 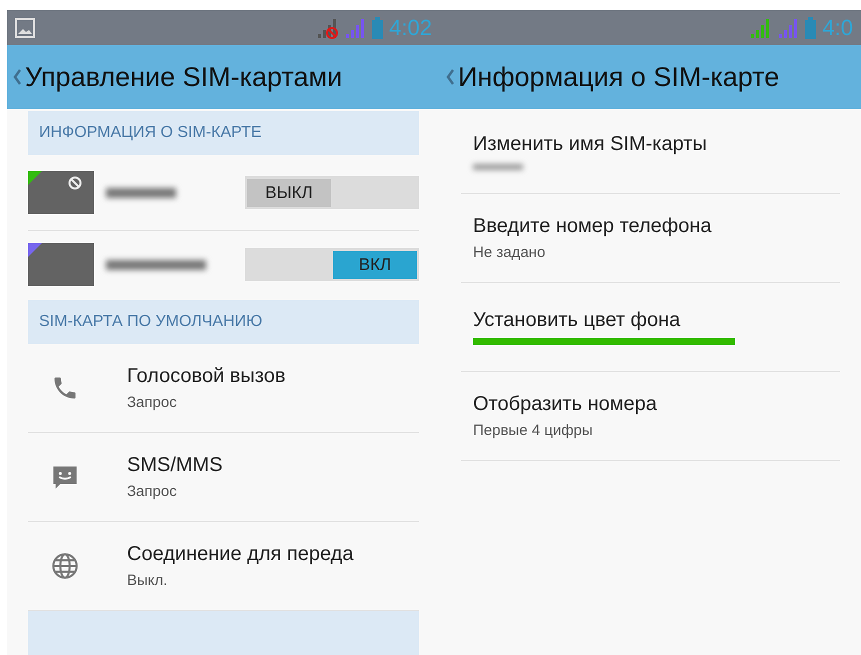 I want to click on item-title: Соединение для переда, so click(x=240, y=554).